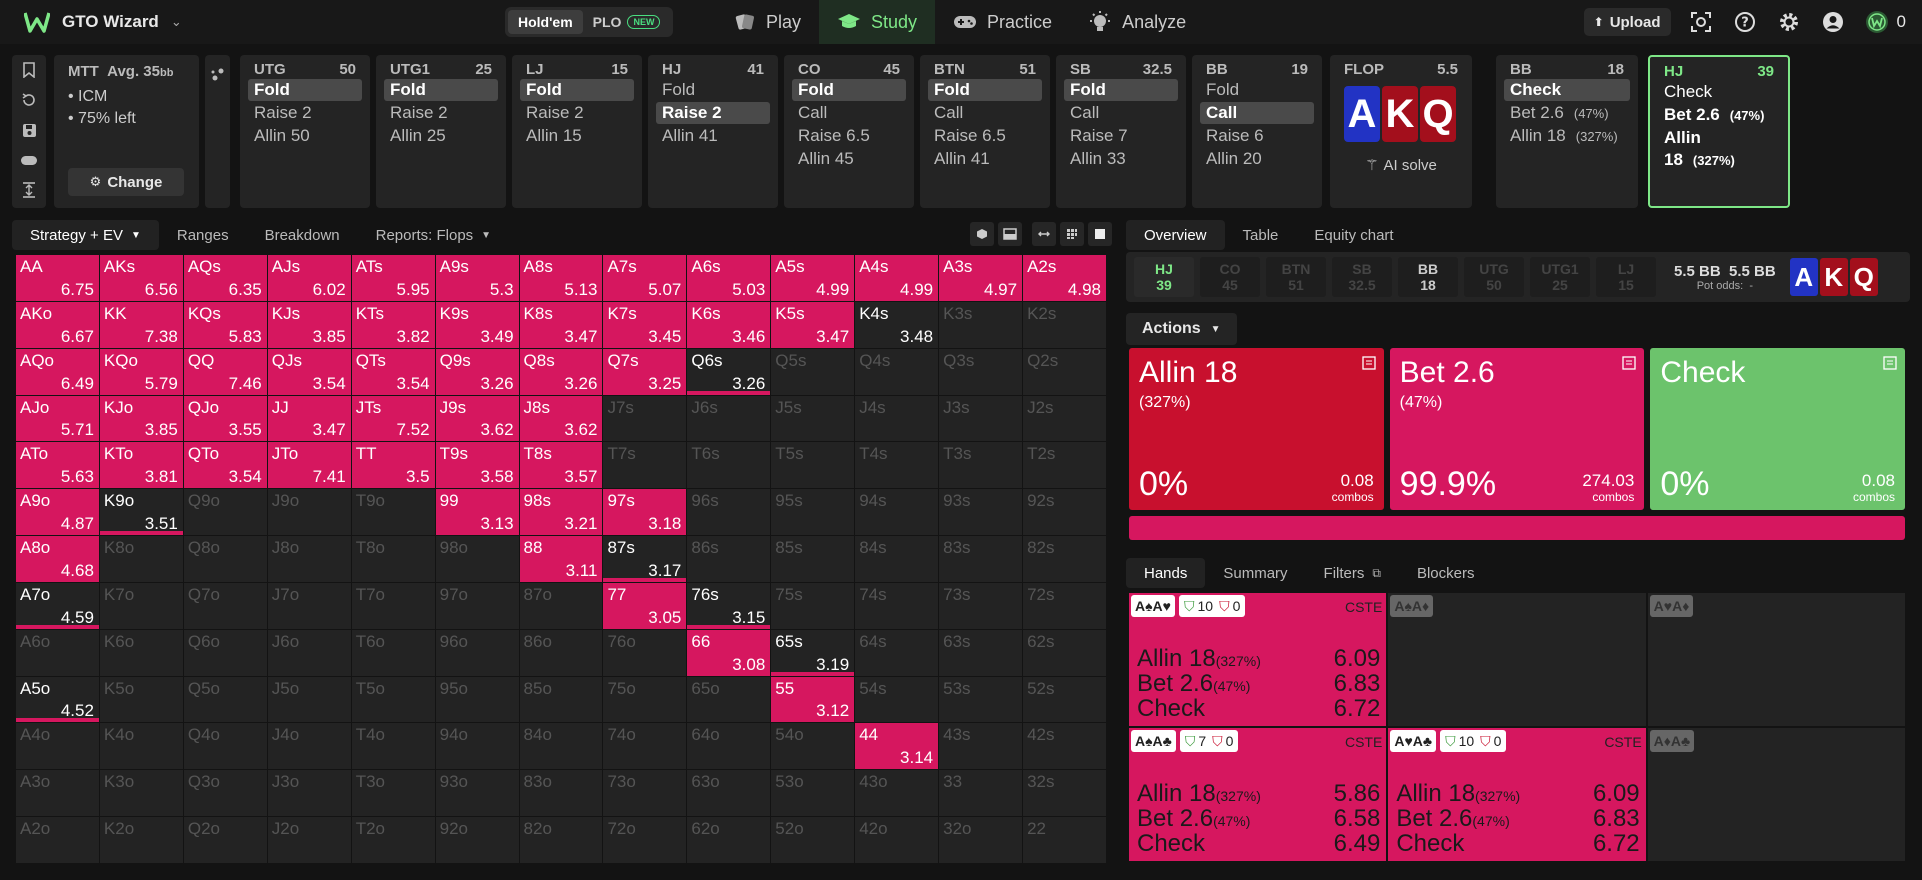 The image size is (1922, 880). Describe the element at coordinates (813, 324) in the screenshot. I see `hand-cell: K5s 3.47` at that location.